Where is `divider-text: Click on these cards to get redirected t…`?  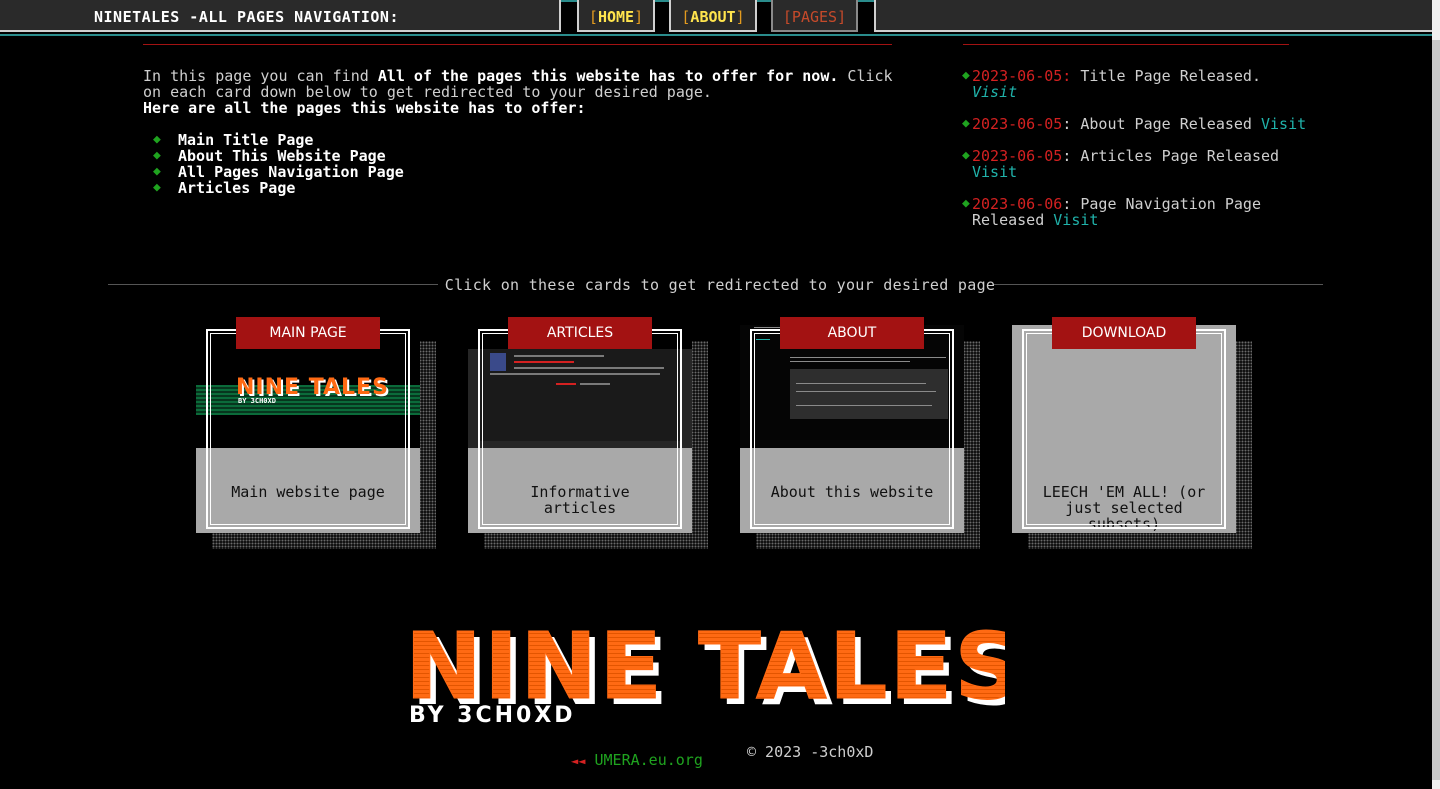
divider-text: Click on these cards to get redirected t… is located at coordinates (720, 285).